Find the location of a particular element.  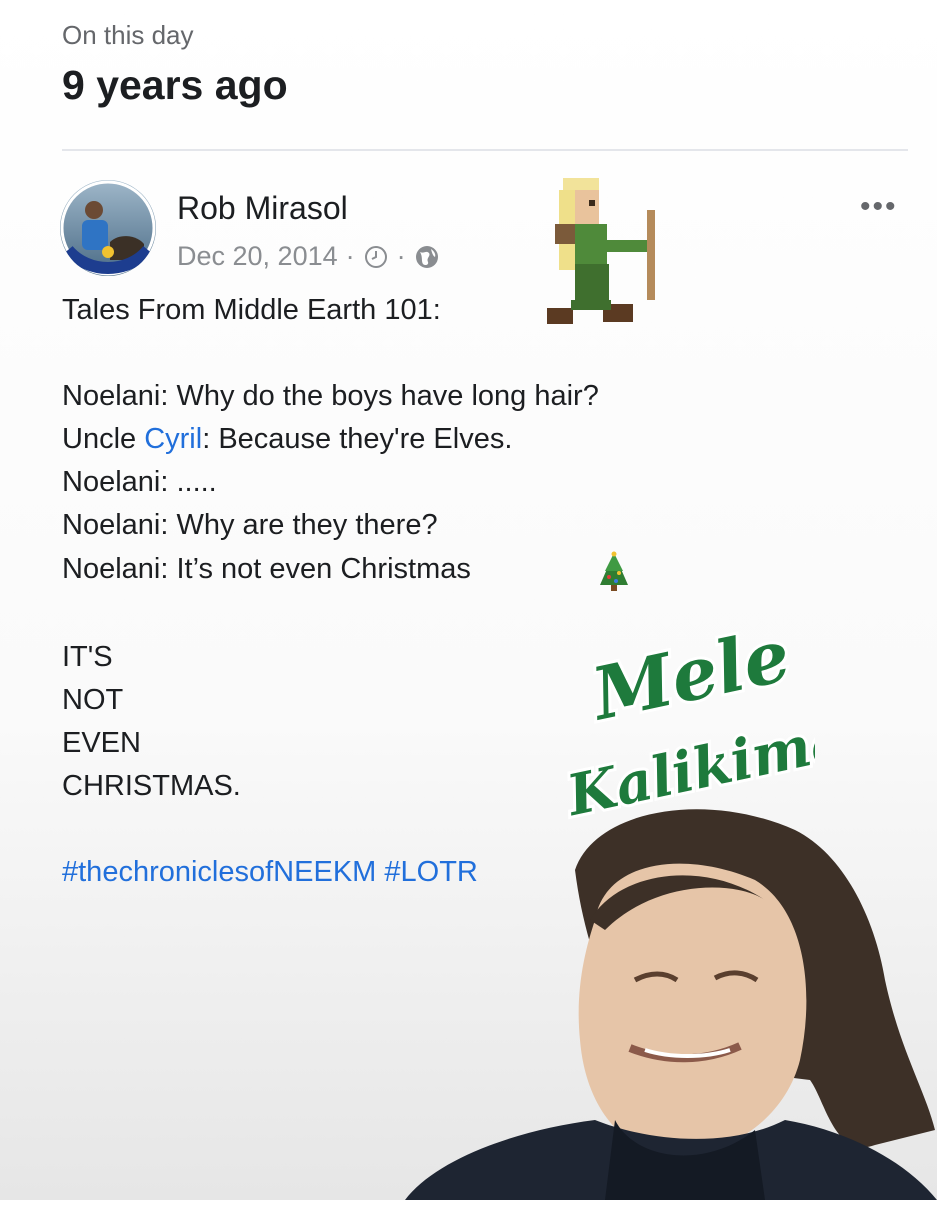

hashtag-link: #thechroniclesofNEEKM is located at coordinates (219, 872).